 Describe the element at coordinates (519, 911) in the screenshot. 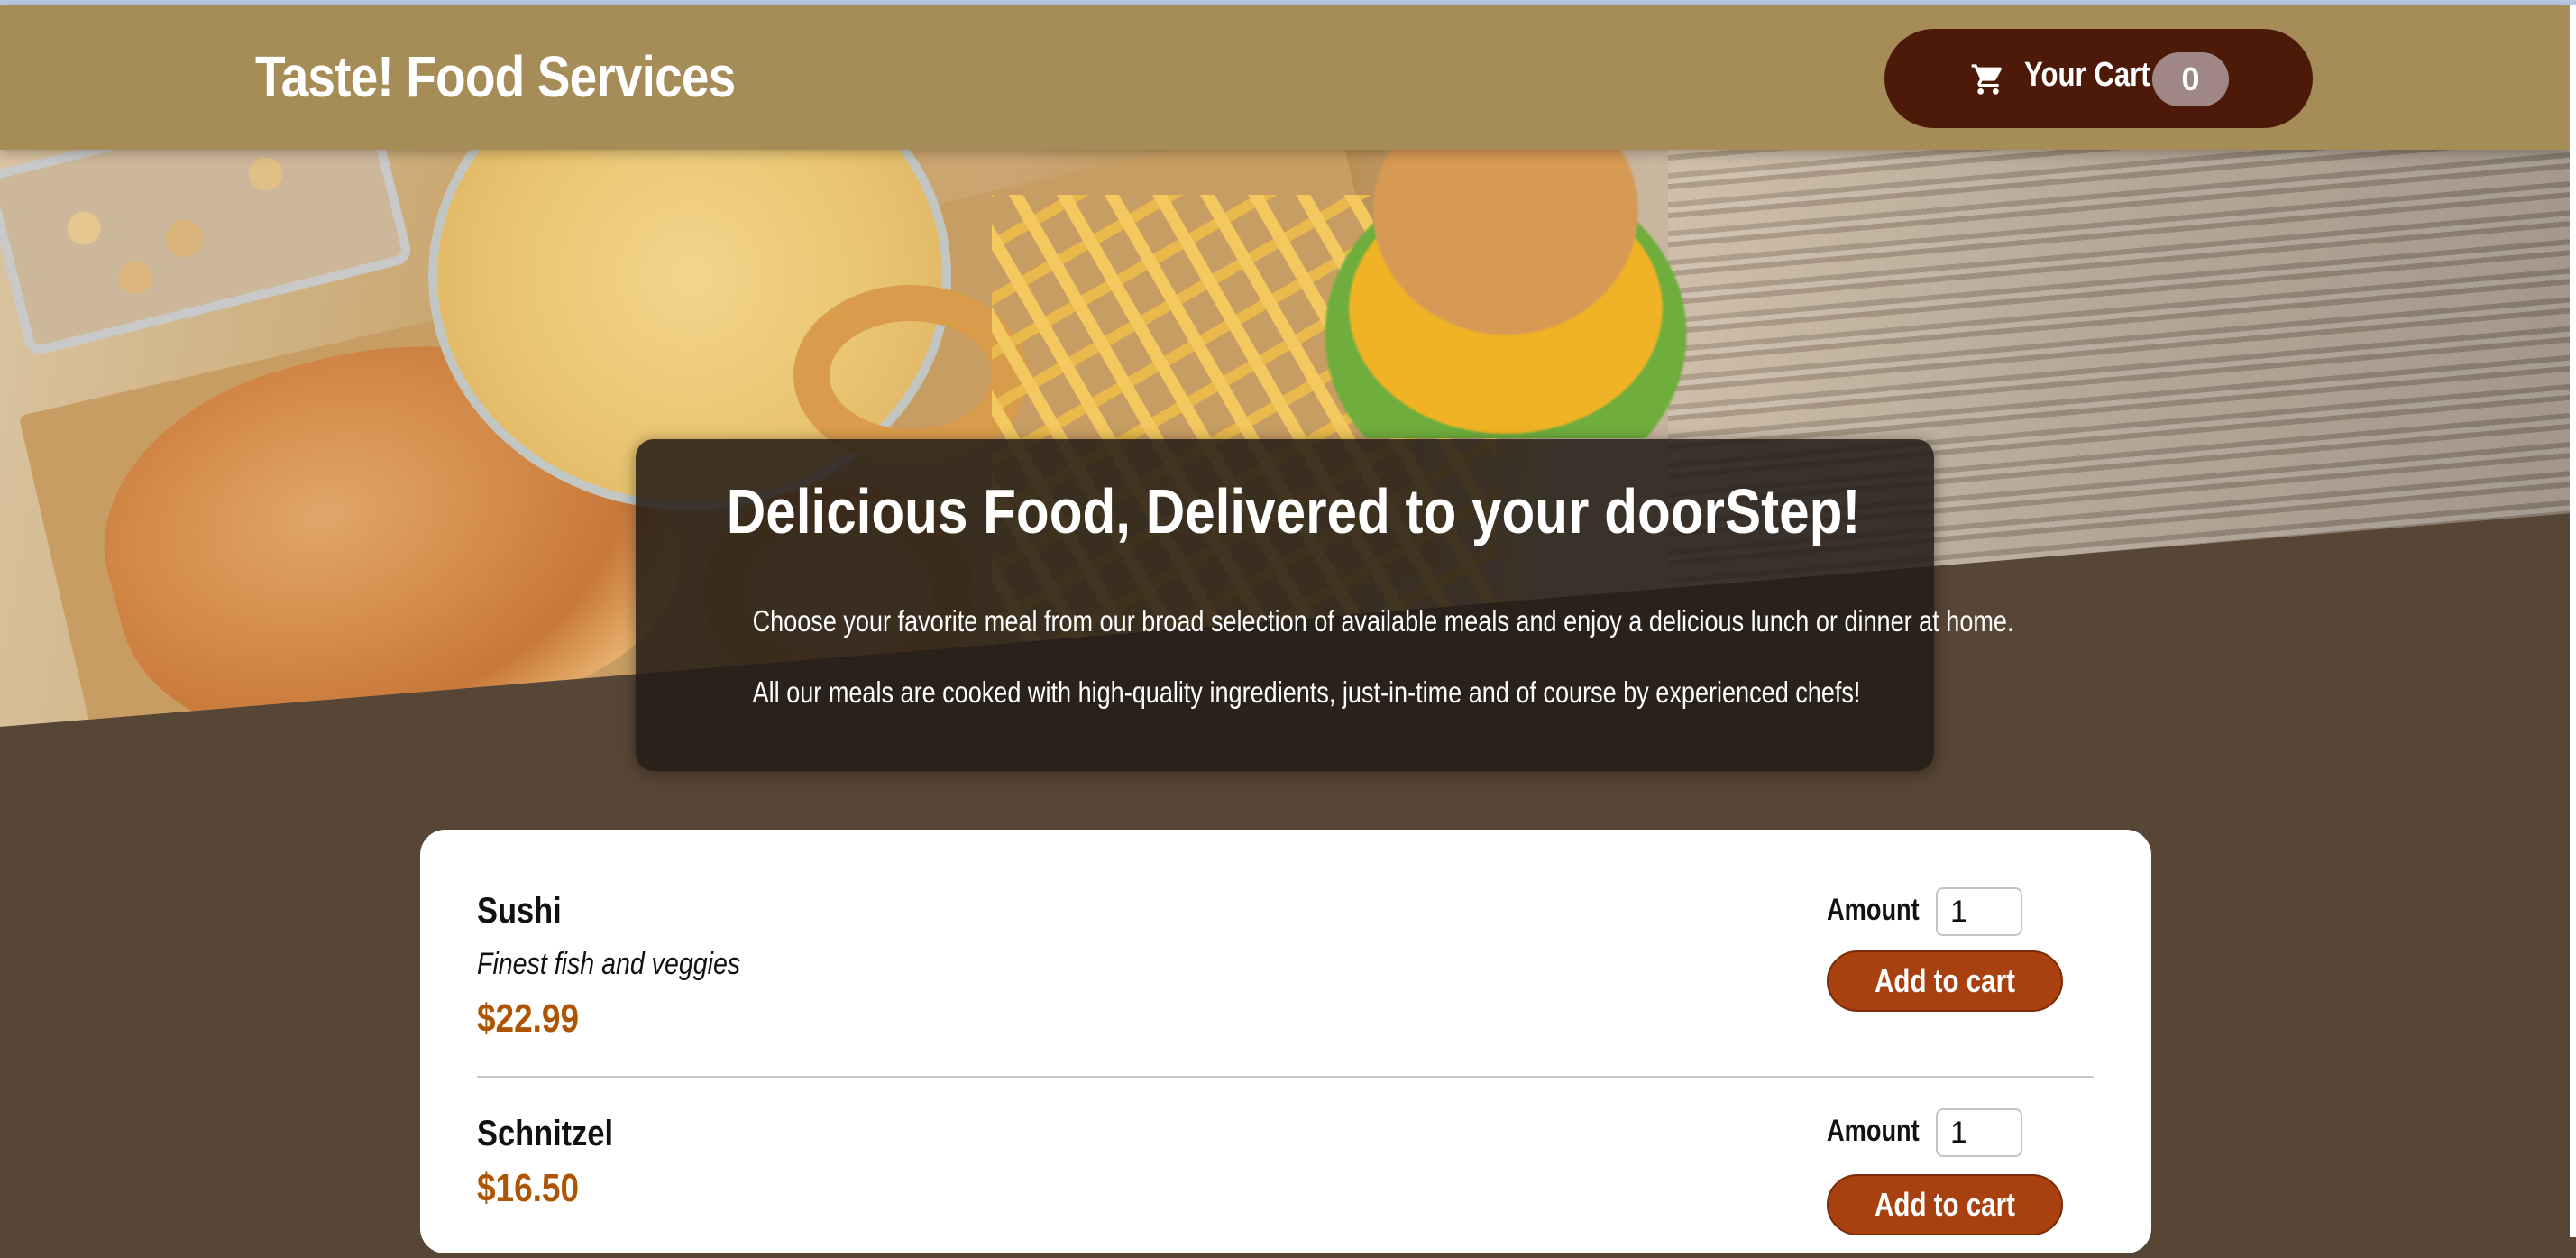

I see `meal-name: Sushi` at that location.